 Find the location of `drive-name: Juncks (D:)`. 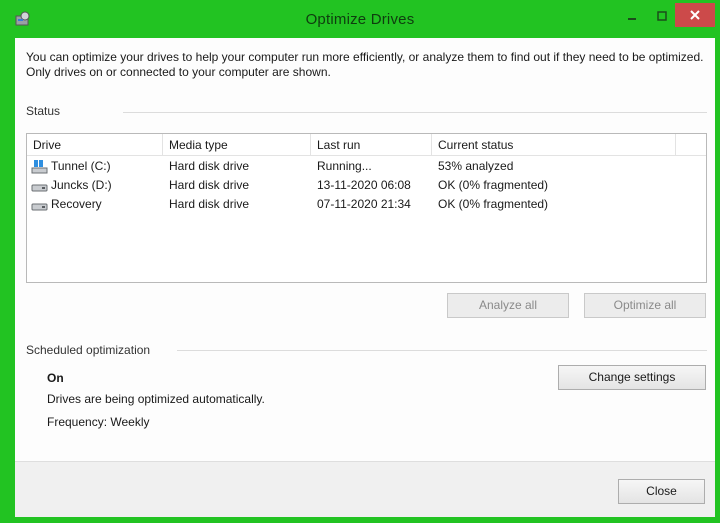

drive-name: Juncks (D:) is located at coordinates (81, 185).